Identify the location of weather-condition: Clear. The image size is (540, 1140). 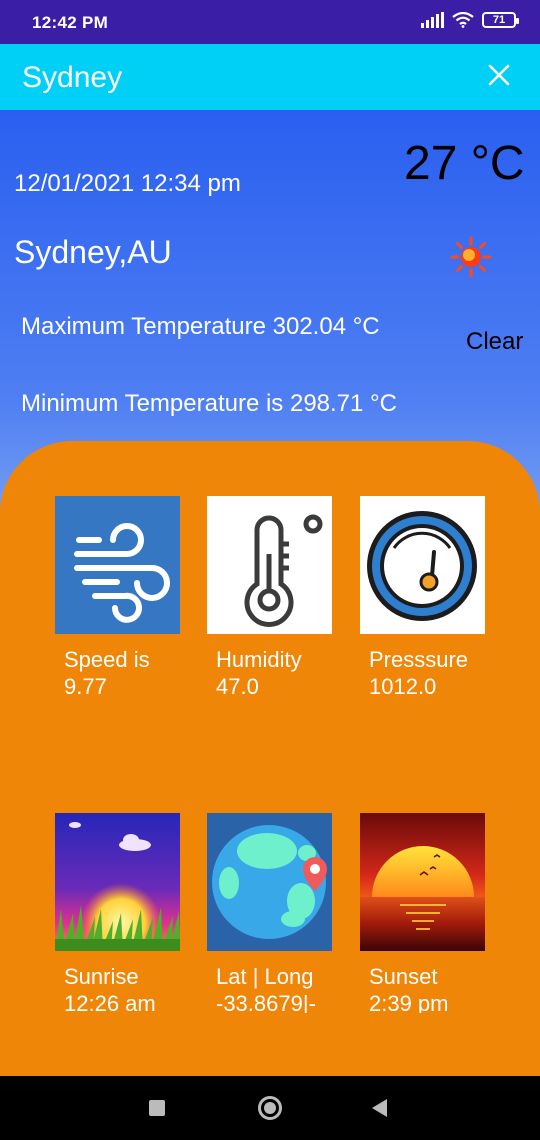
(495, 341).